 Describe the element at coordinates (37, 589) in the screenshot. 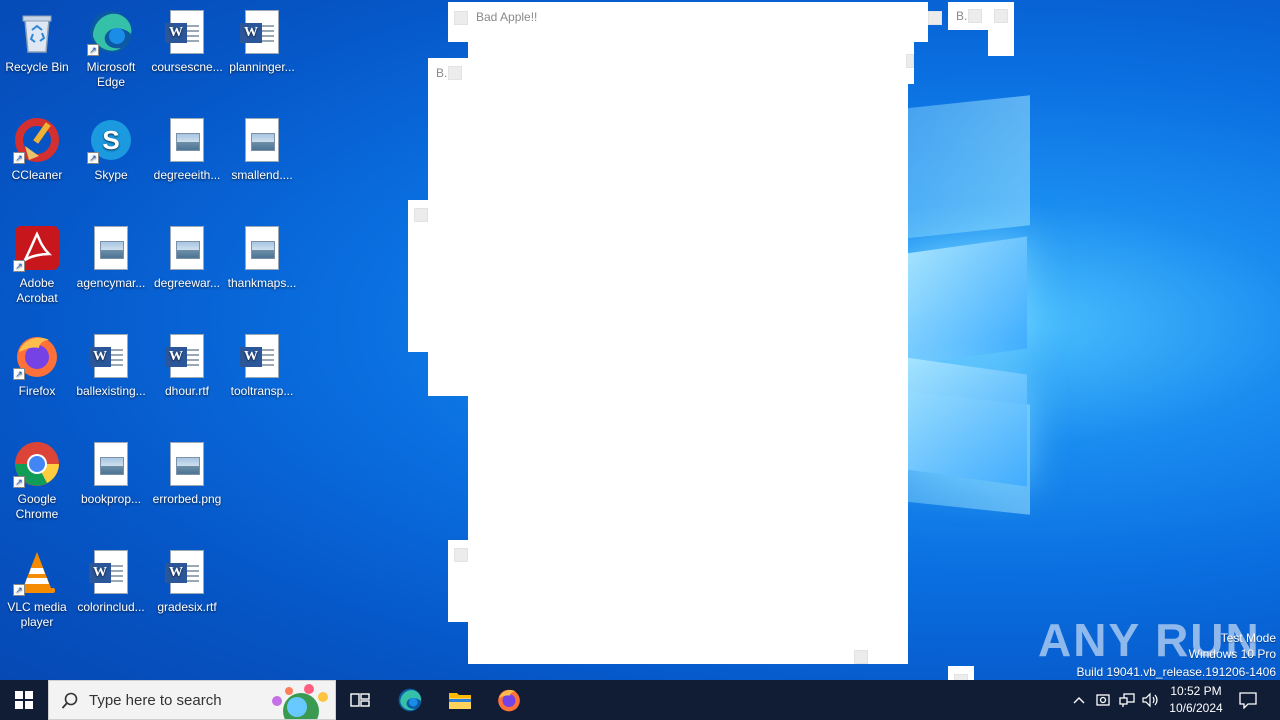

I see `desktop-icon-vlc: ↗ VLC media player` at that location.